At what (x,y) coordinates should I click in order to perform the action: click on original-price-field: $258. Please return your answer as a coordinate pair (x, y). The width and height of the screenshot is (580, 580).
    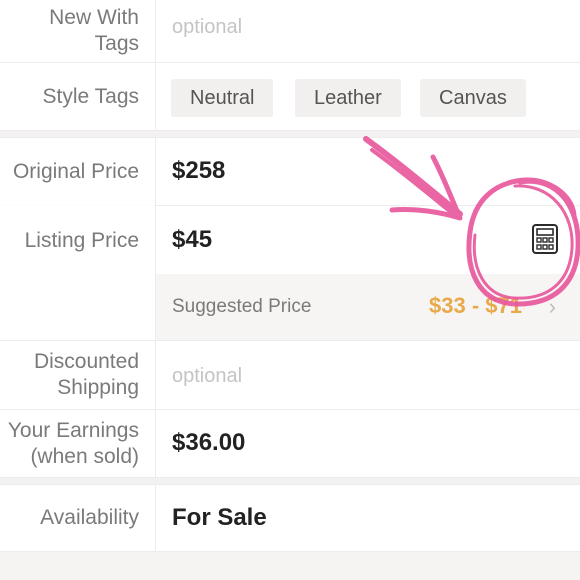
    Looking at the image, I should click on (367, 171).